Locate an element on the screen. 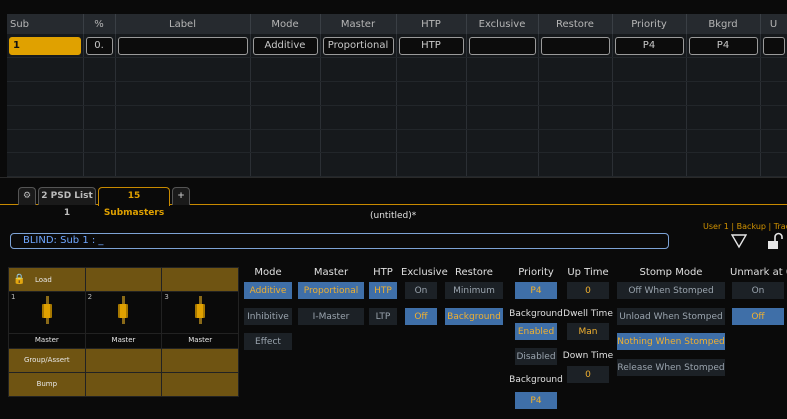  table-row: 1 0. Additive Proportional HTP P4 P4 is located at coordinates (397, 46).